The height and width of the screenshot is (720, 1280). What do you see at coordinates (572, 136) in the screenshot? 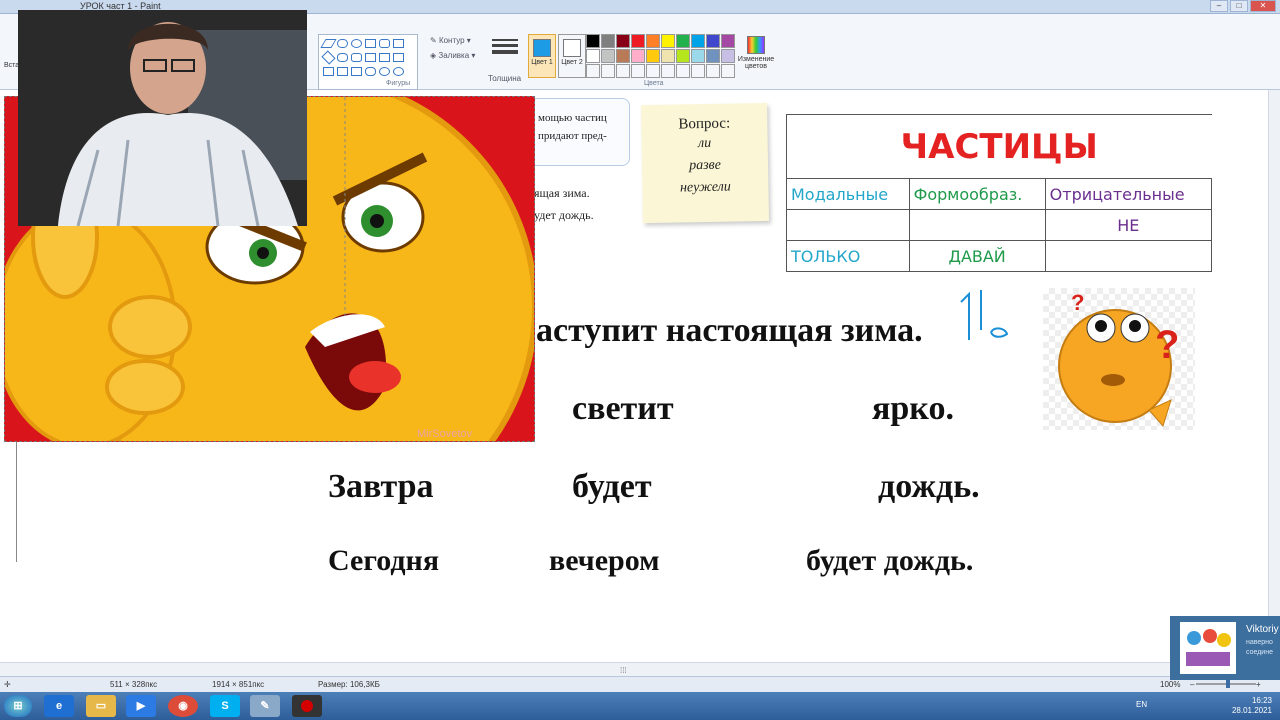
I see `textbox-line: придают пред-` at bounding box center [572, 136].